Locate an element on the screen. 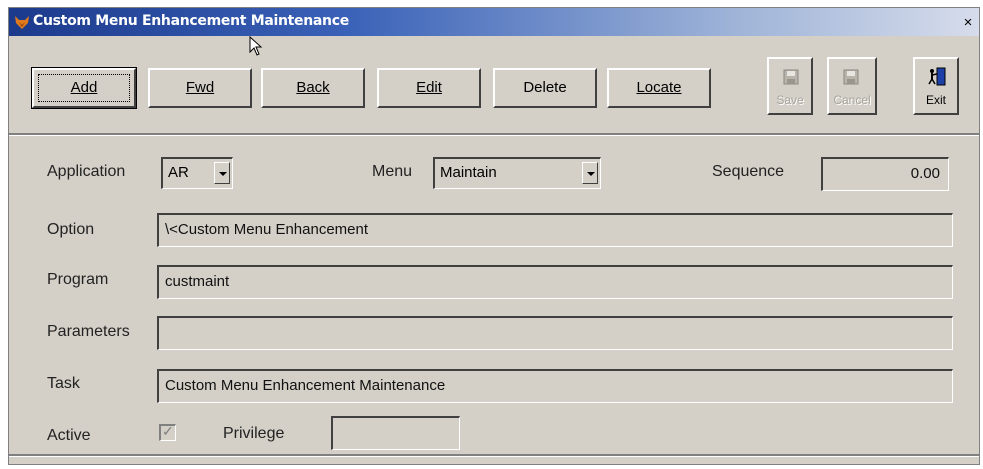 Image resolution: width=983 pixels, height=469 pixels. checkmark-icon: ✓ is located at coordinates (168, 431).